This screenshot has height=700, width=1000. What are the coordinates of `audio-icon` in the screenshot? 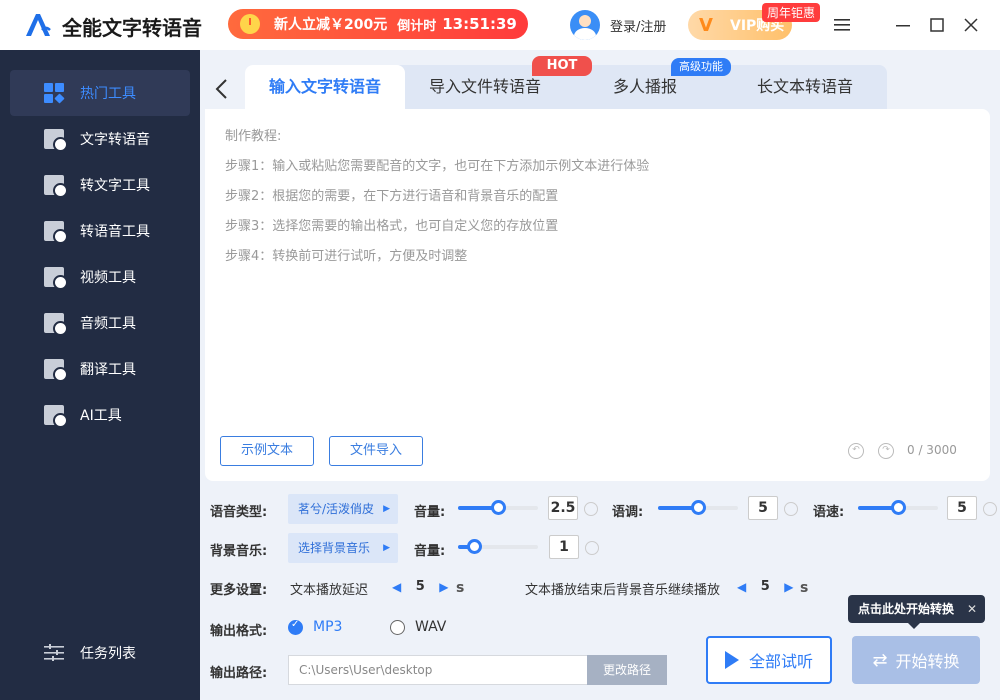 It's located at (56, 324).